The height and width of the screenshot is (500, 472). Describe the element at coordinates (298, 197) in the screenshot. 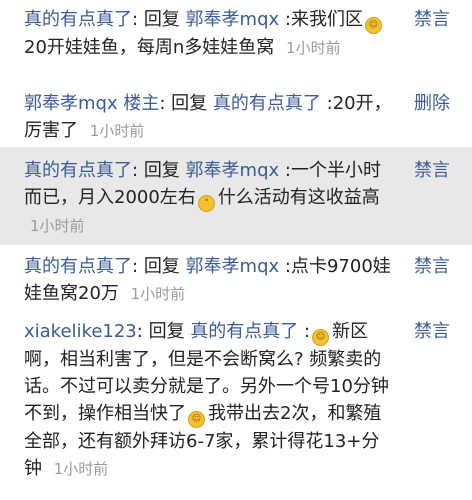

I see `reply-text: 什么活动有这收益高` at that location.